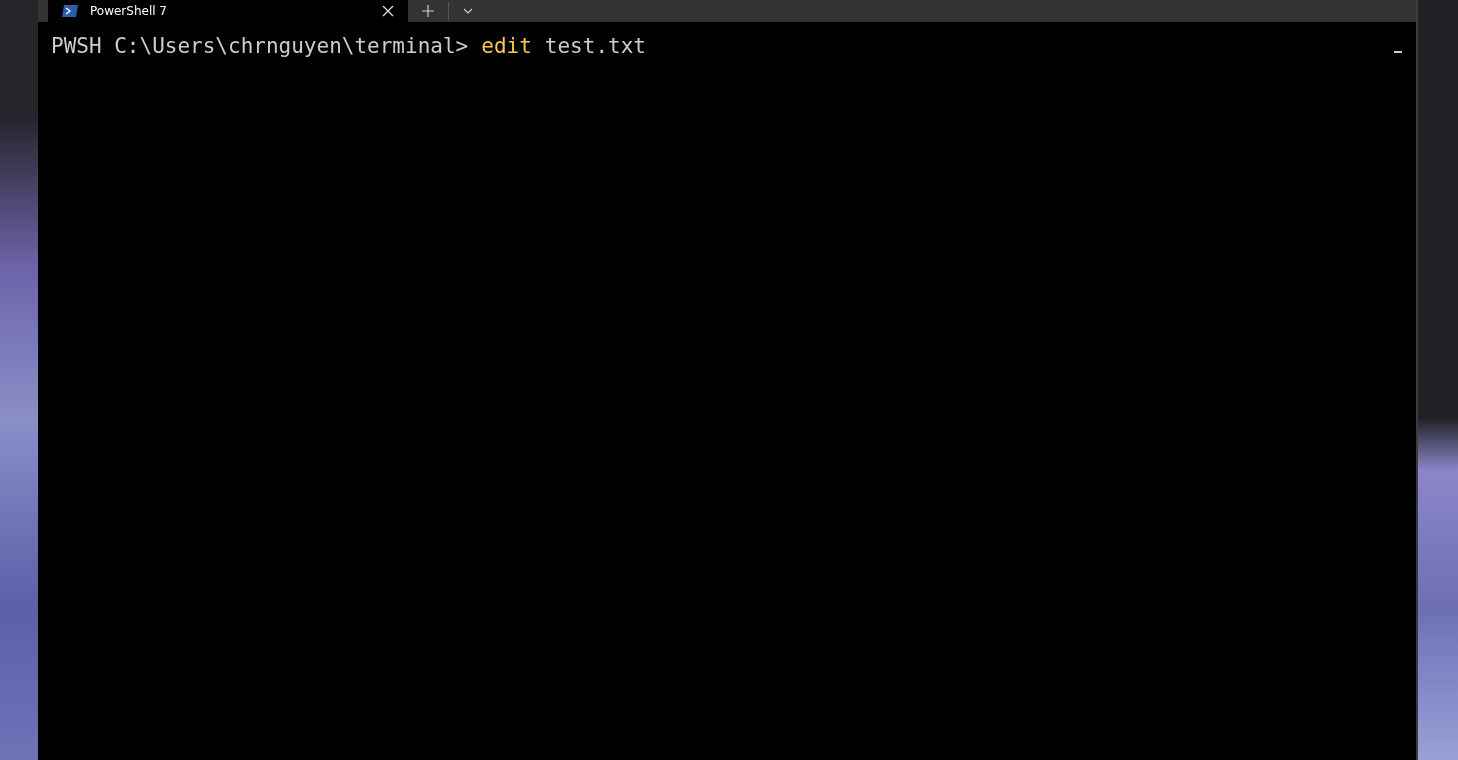 Image resolution: width=1458 pixels, height=760 pixels. I want to click on cursor, so click(1398, 52).